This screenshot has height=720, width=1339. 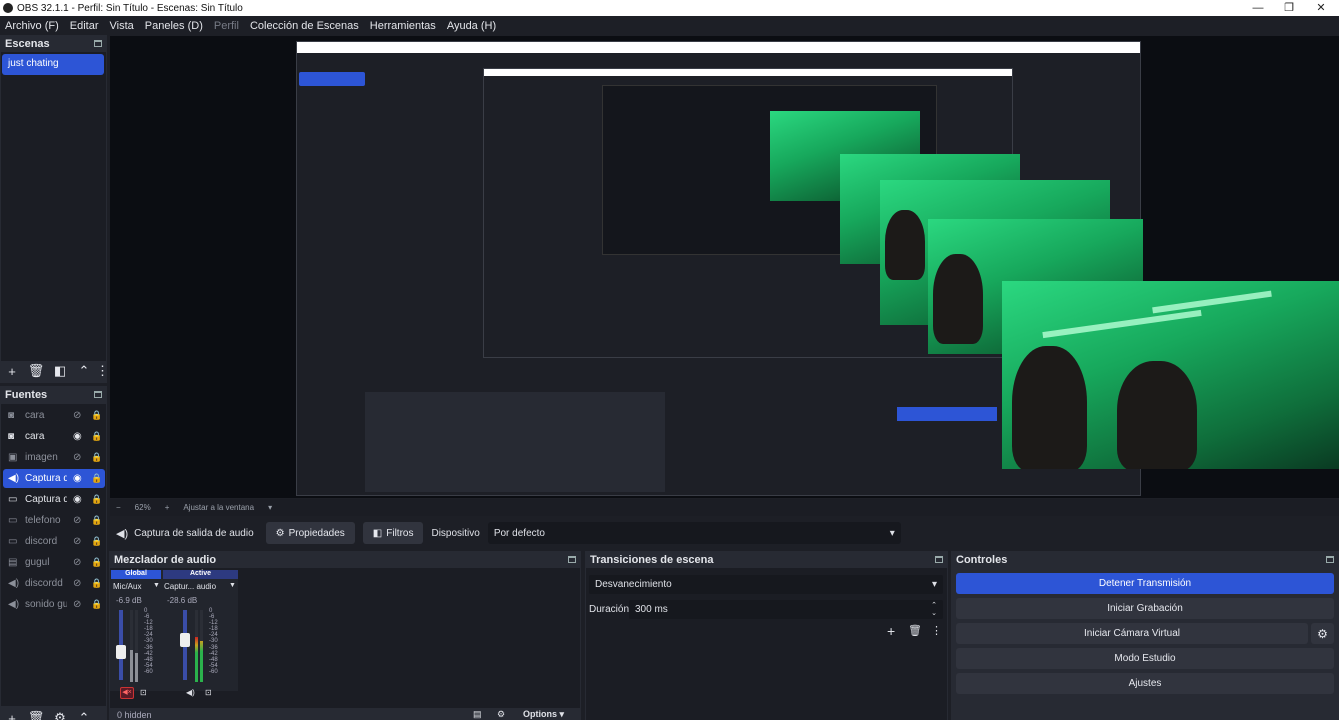 What do you see at coordinates (270, 507) in the screenshot?
I see `chevron-down-icon: ▾` at bounding box center [270, 507].